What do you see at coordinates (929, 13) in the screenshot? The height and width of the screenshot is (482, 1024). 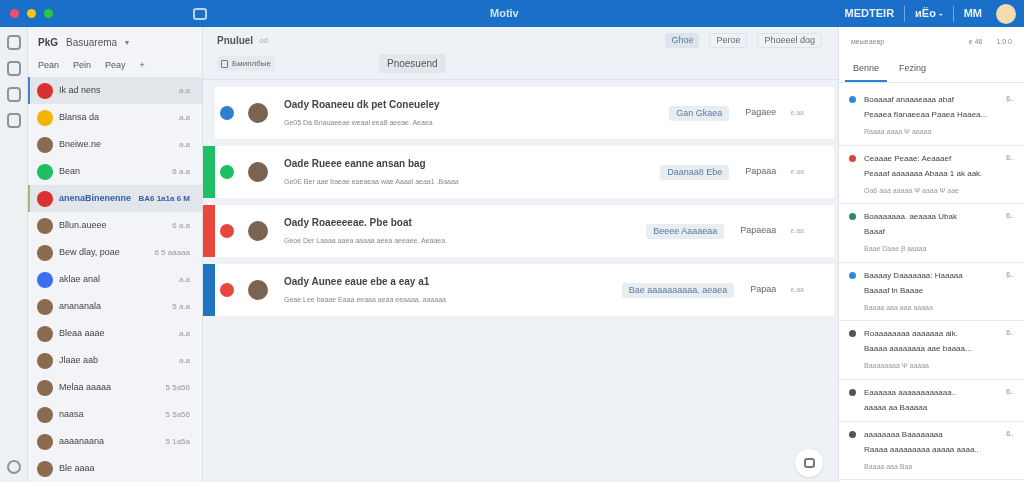 I see `toolbar-label: иЁо -` at bounding box center [929, 13].